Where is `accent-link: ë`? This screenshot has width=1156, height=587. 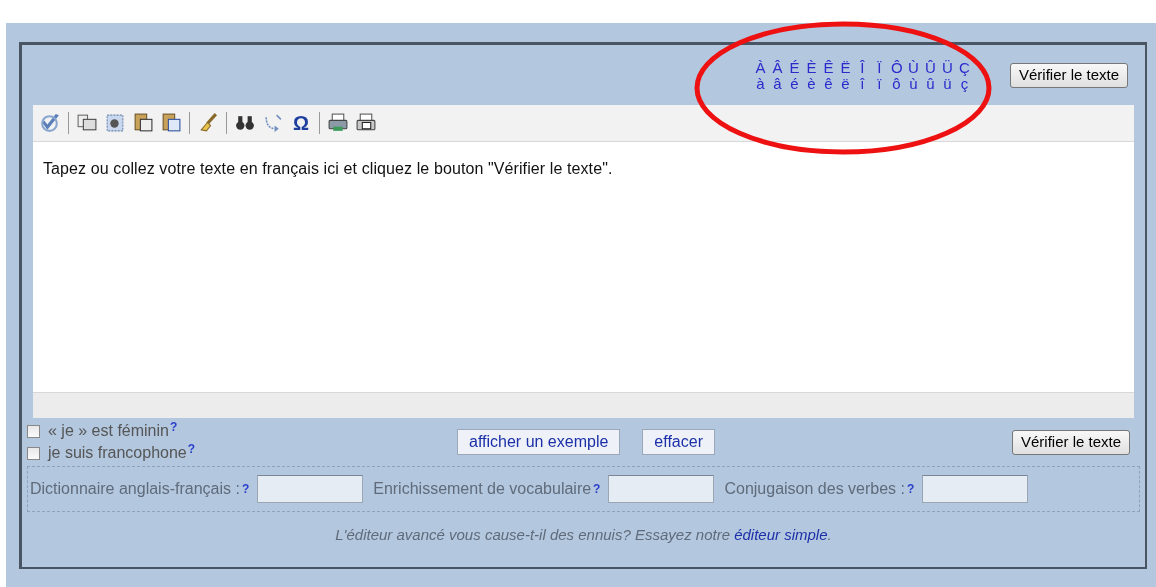 accent-link: ë is located at coordinates (845, 84).